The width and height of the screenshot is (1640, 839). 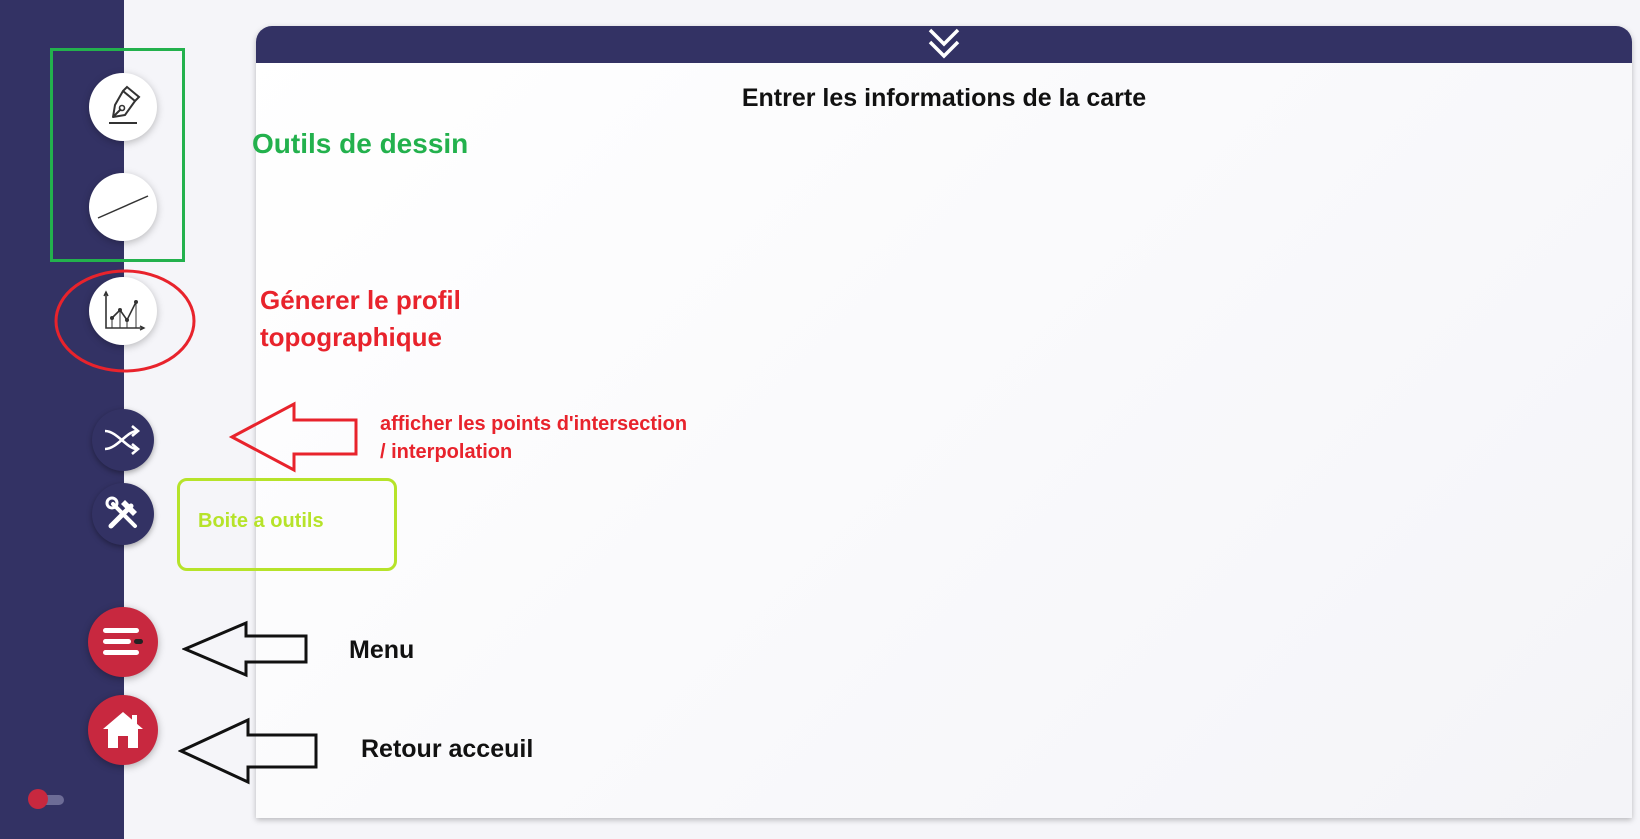 I want to click on profile-highlight-ellipse, so click(x=125, y=321).